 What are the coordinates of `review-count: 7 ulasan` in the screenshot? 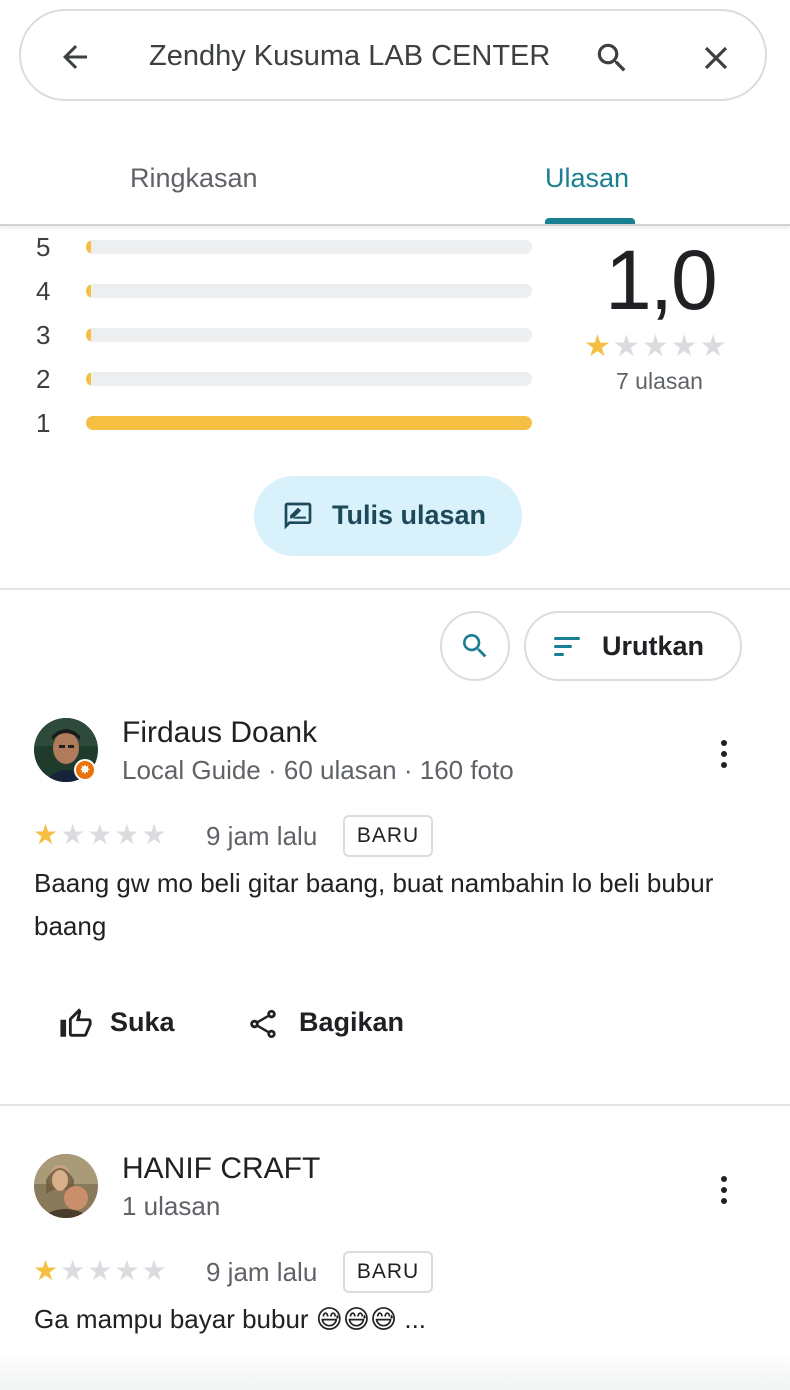 It's located at (659, 381).